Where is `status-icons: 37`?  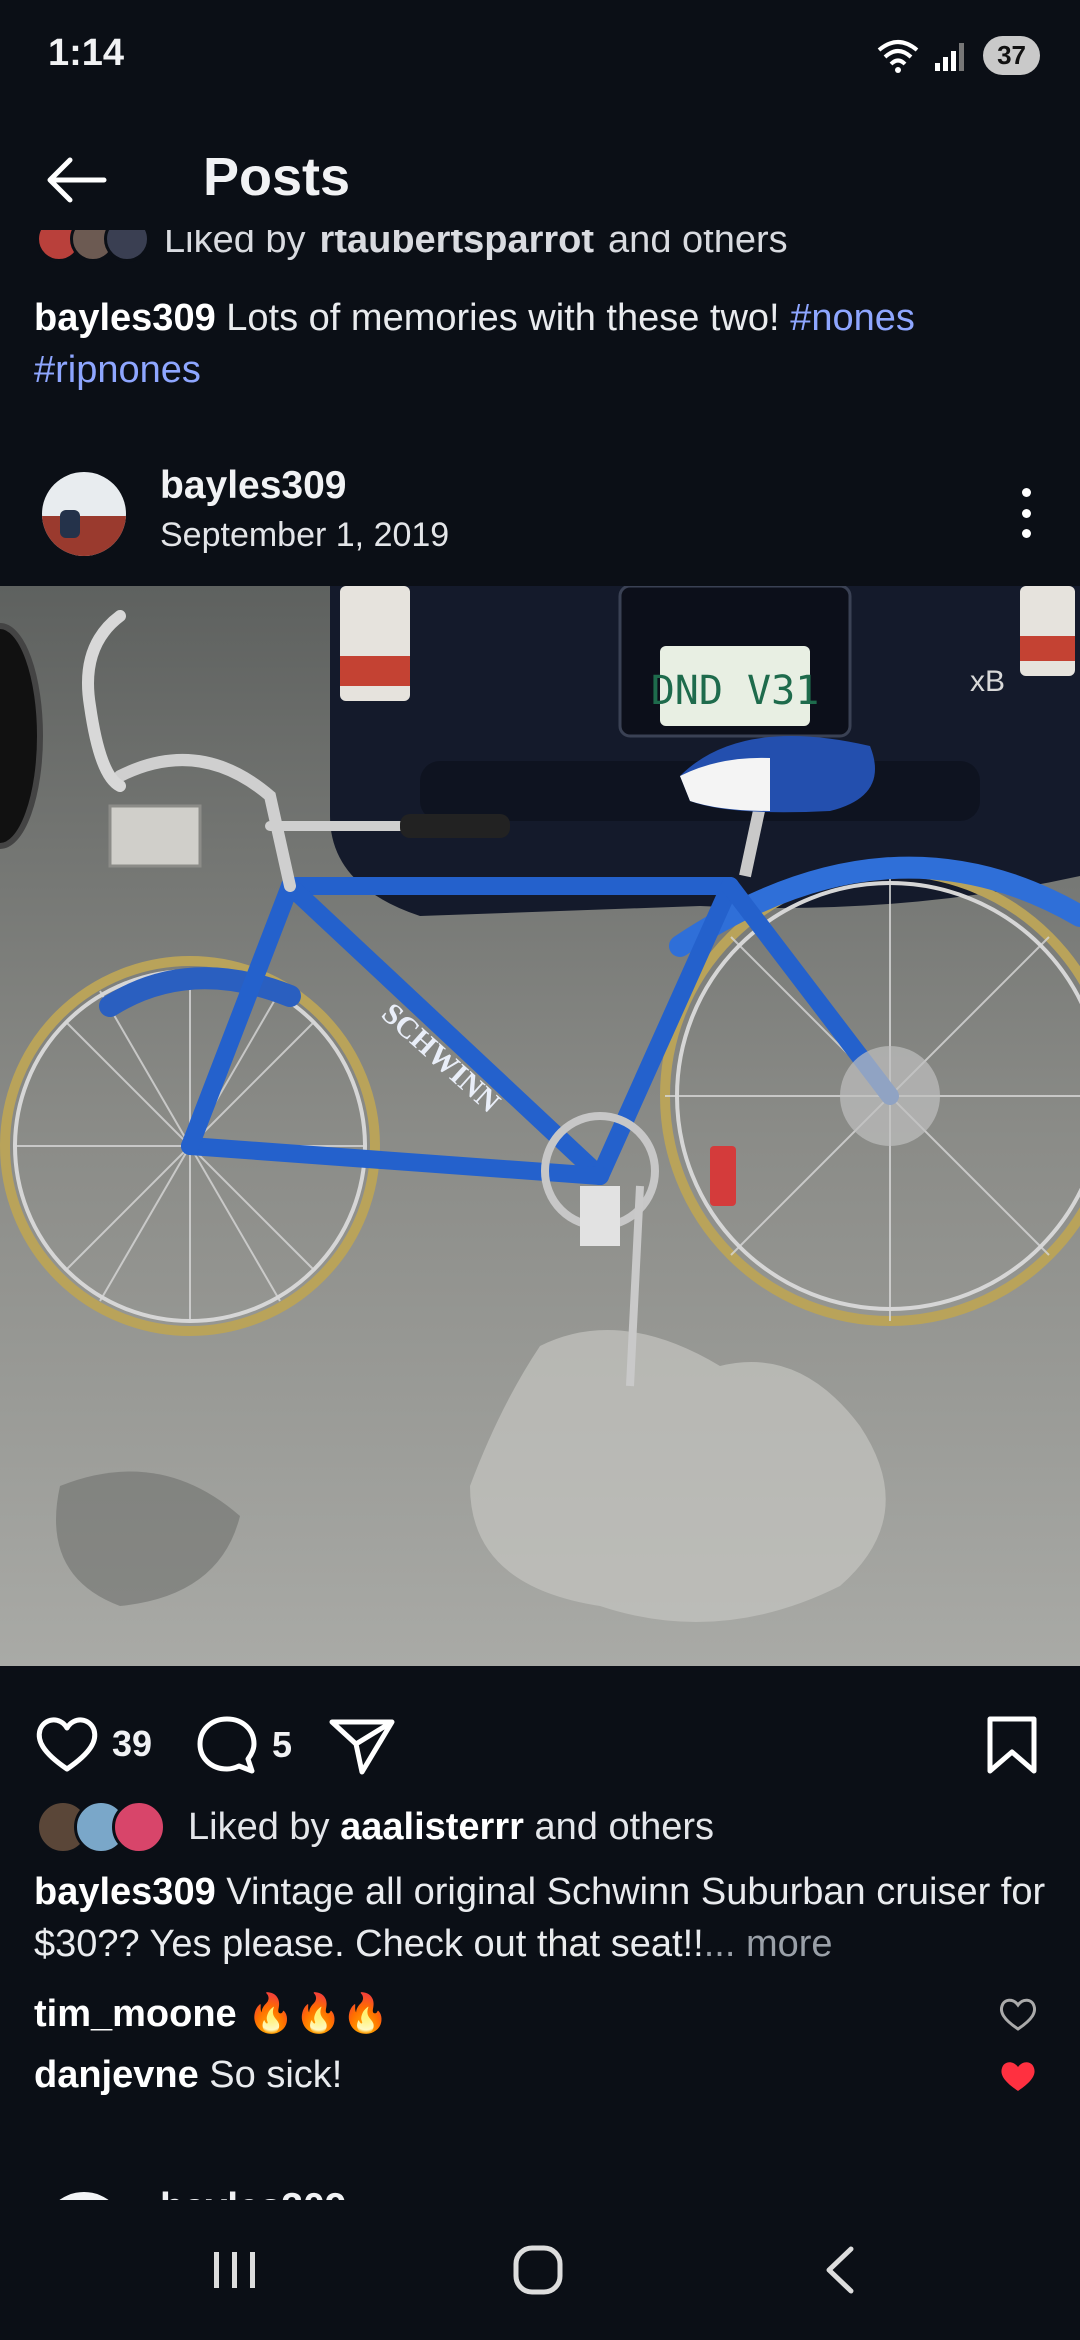 status-icons: 37 is located at coordinates (958, 55).